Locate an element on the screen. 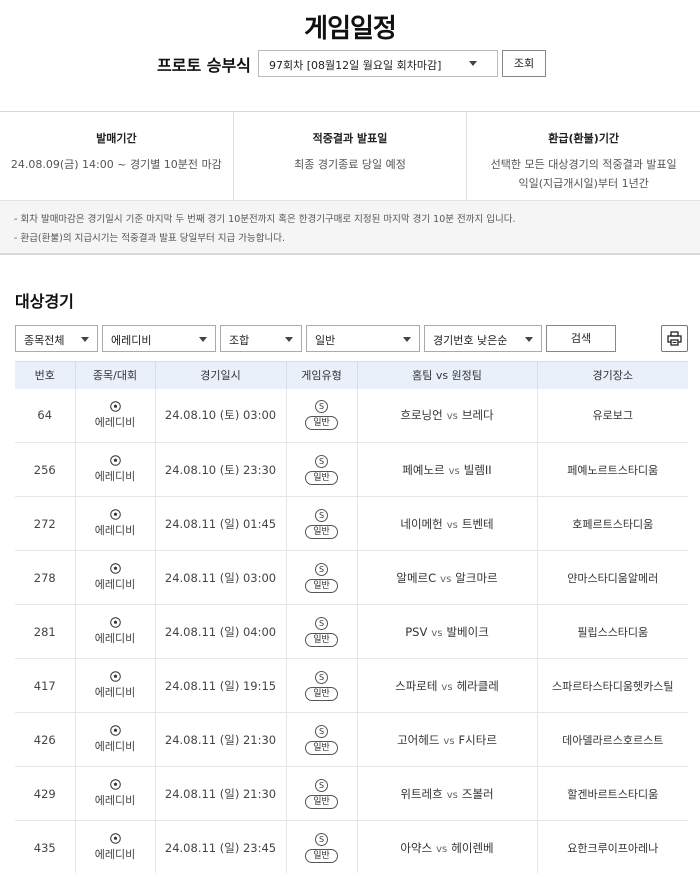 Image resolution: width=700 pixels, height=873 pixels. filter-bar: 종목전체 에레디비 조합 일반 경기번호 낮은순 검색 is located at coordinates (350, 339).